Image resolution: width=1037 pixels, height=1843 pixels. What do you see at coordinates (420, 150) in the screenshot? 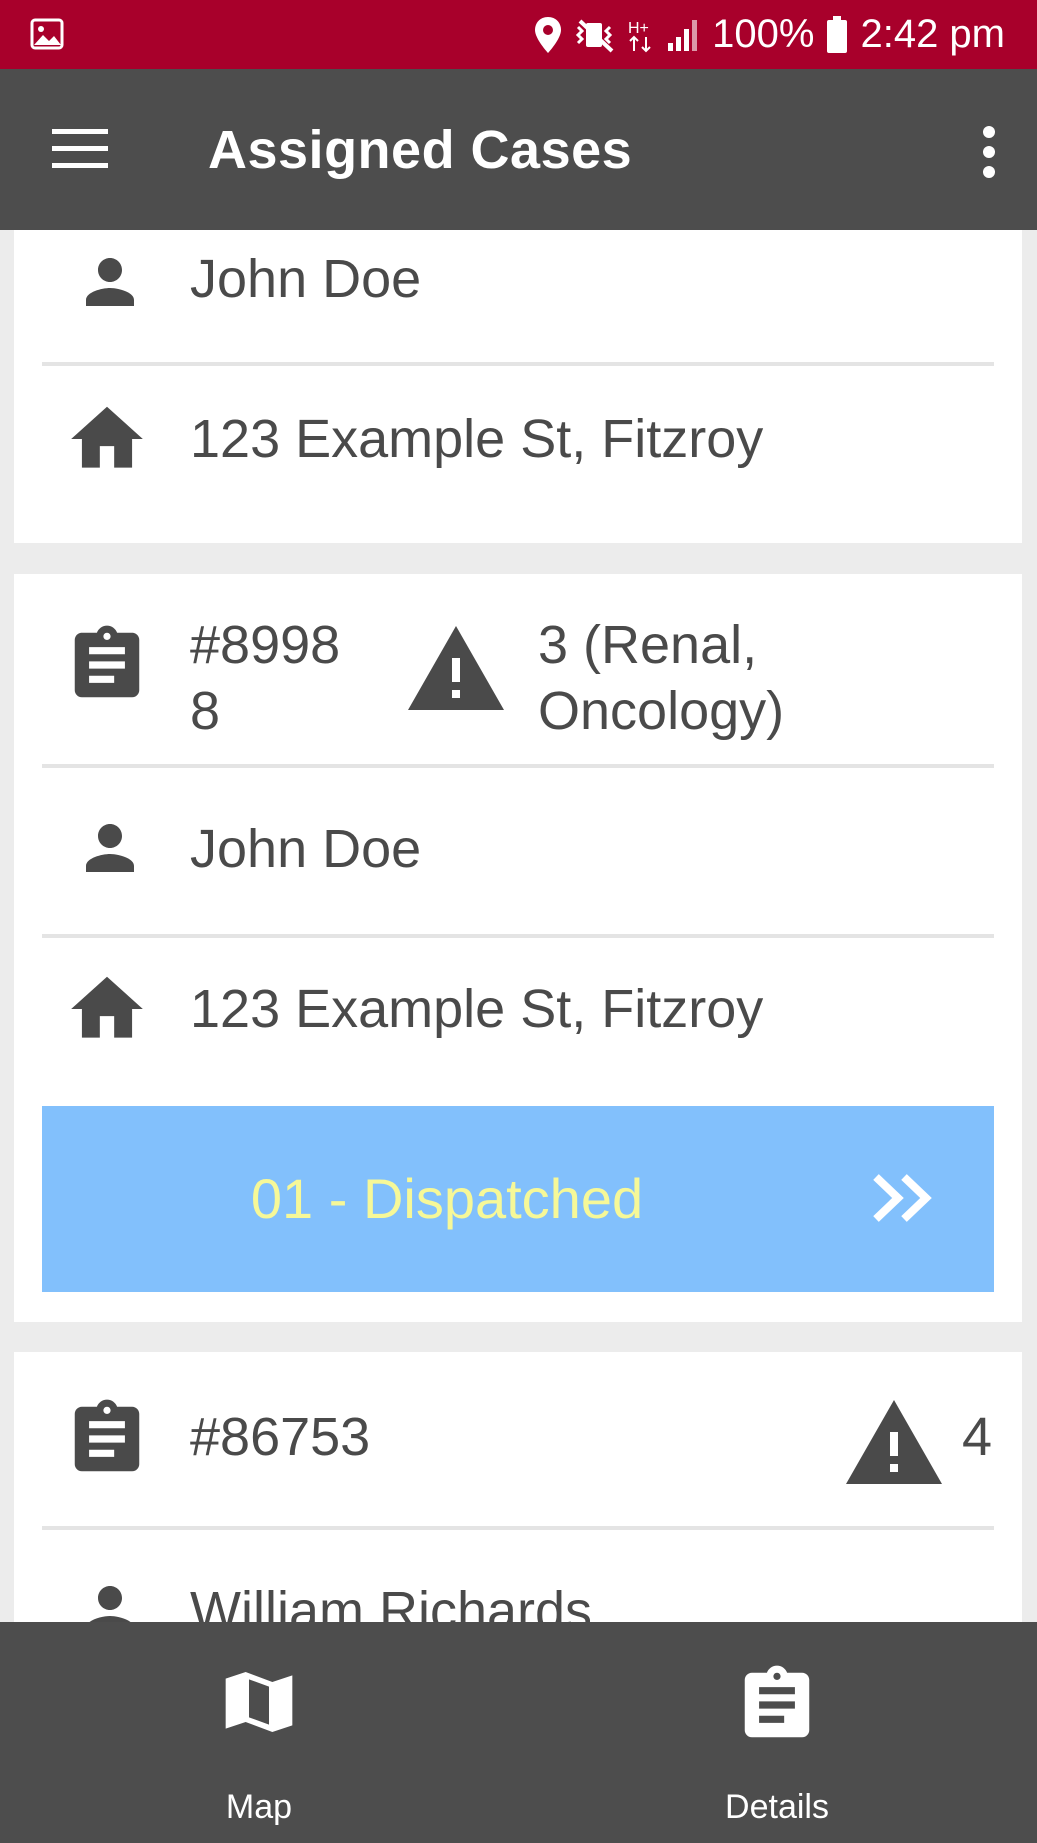
I see `page-title: Assigned Cases` at bounding box center [420, 150].